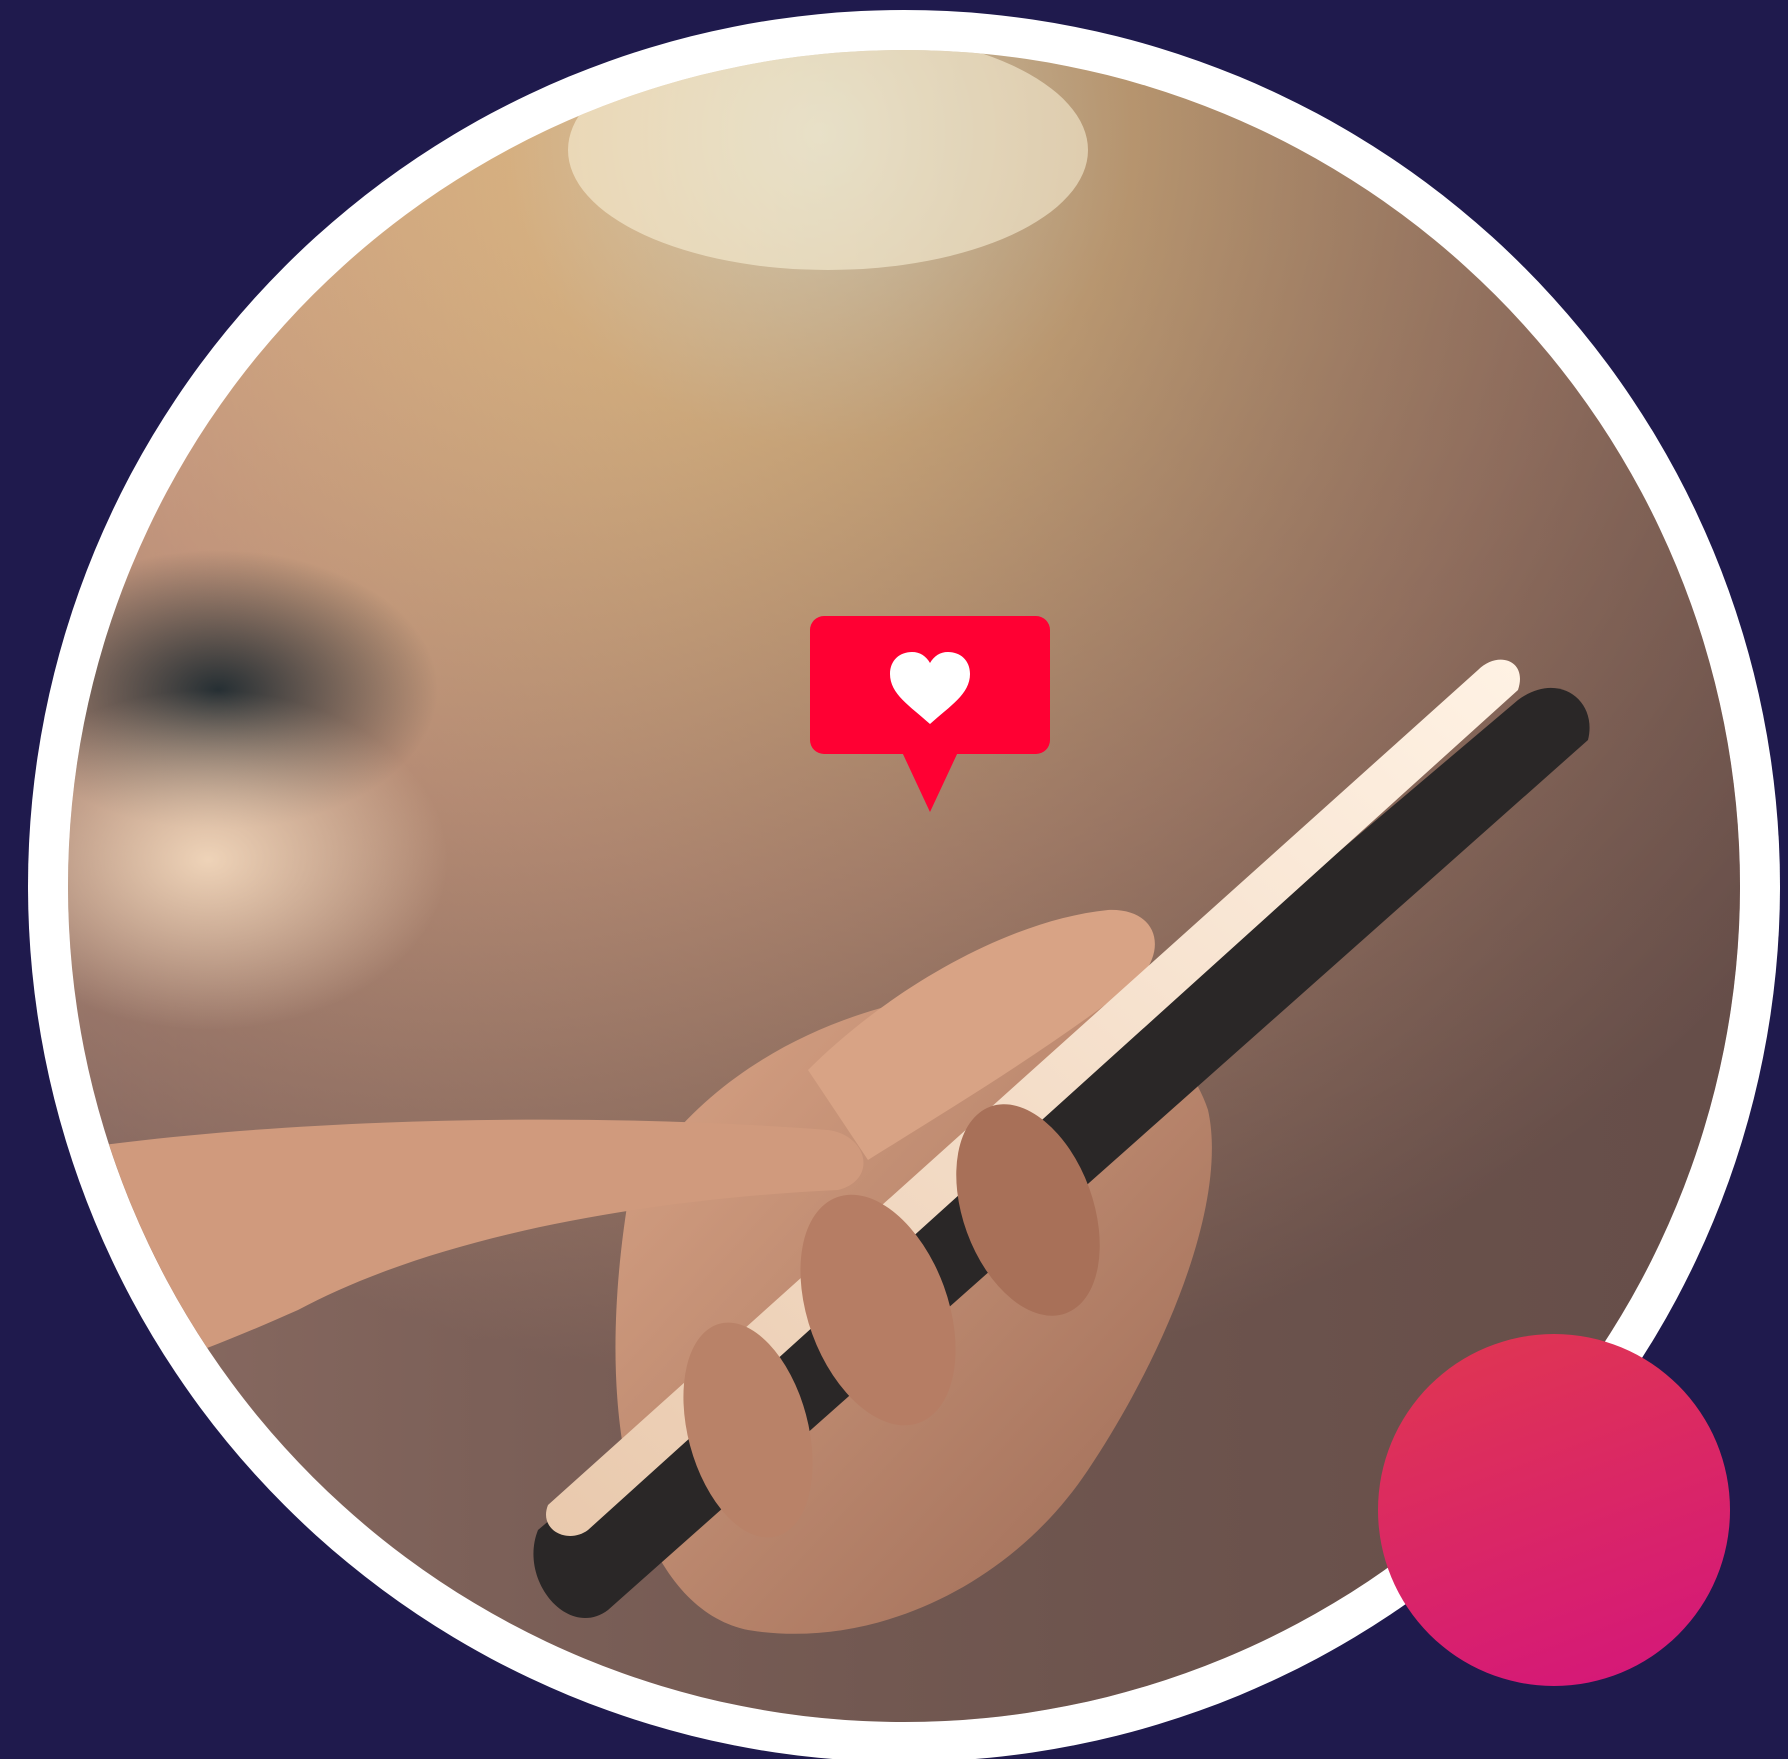 The image size is (1788, 1759). I want to click on like-notification, so click(930, 714).